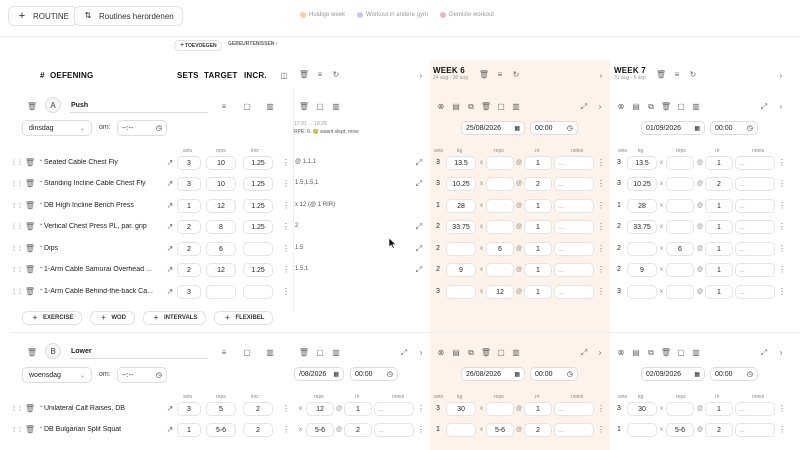 This screenshot has width=800, height=450. What do you see at coordinates (320, 430) in the screenshot?
I see `reps-input: 5-6` at bounding box center [320, 430].